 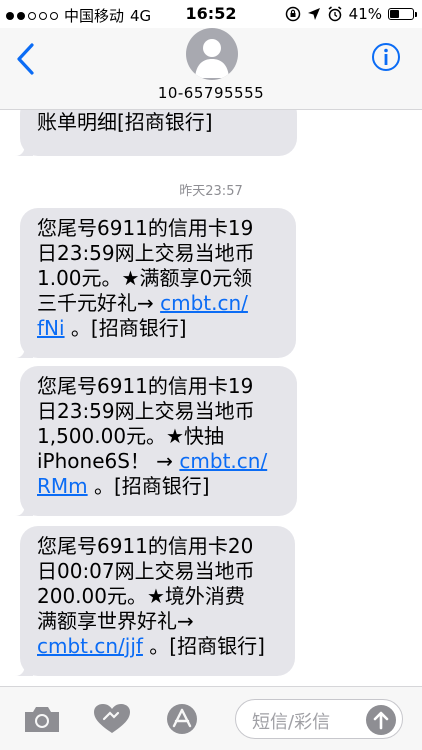 I want to click on compose-bar: 短信/彩信, so click(x=211, y=718).